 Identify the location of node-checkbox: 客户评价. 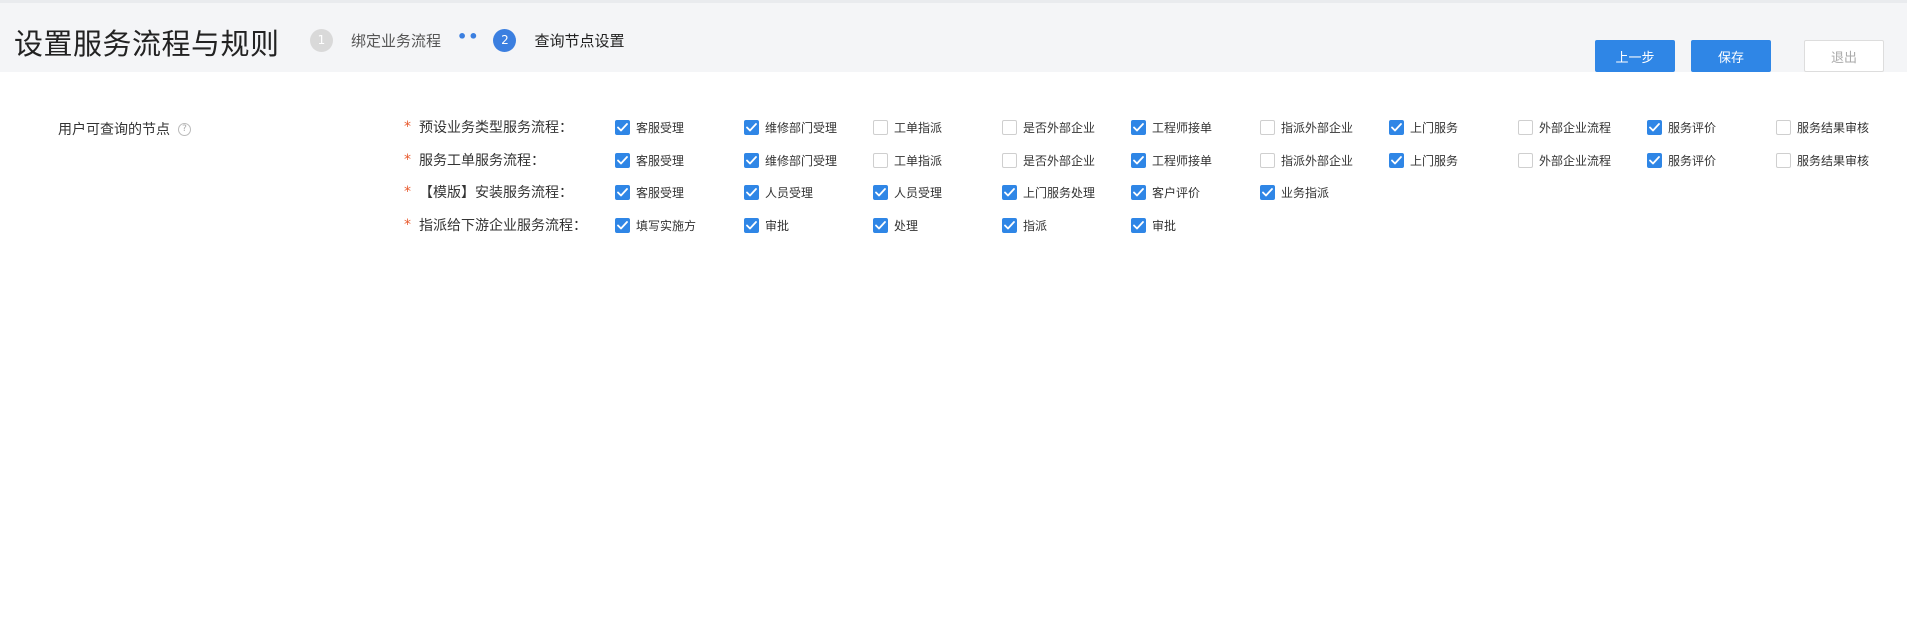
(1165, 192).